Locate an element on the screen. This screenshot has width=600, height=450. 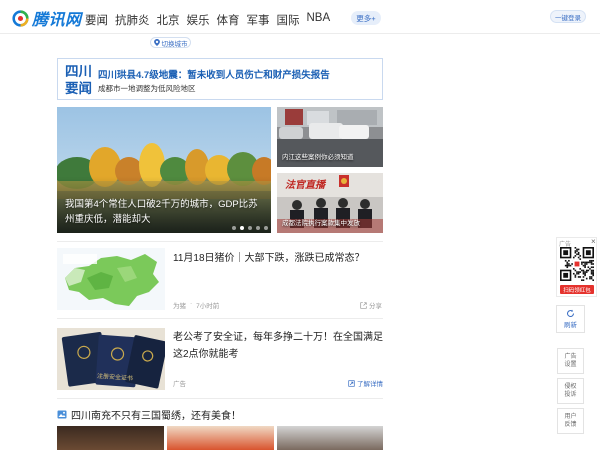
ad-settings-line1: 广告 is located at coordinates (570, 357).